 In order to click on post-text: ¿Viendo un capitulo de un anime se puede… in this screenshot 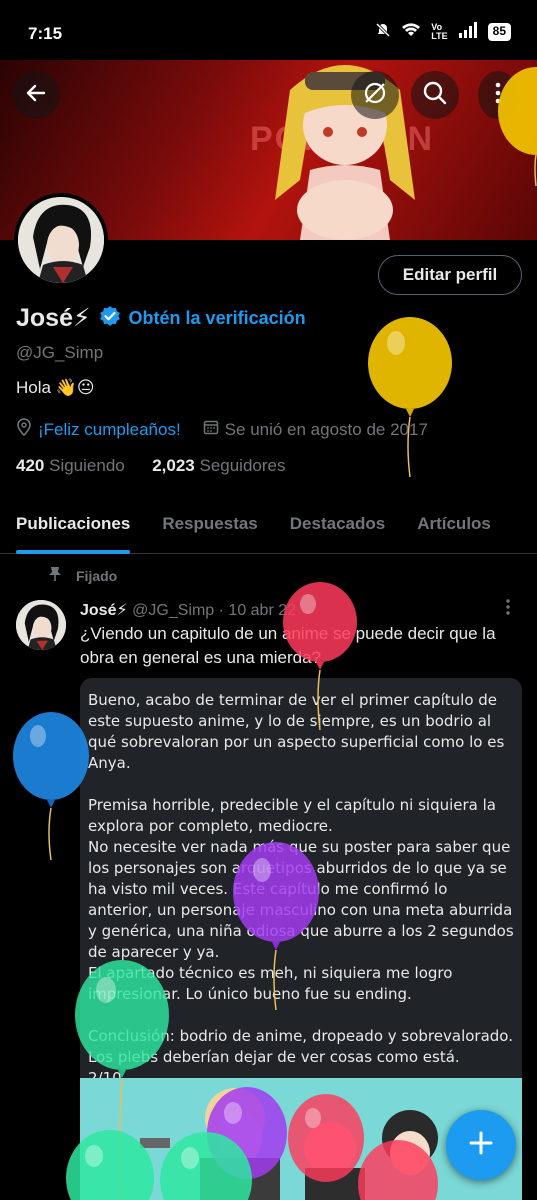, I will do `click(288, 645)`.